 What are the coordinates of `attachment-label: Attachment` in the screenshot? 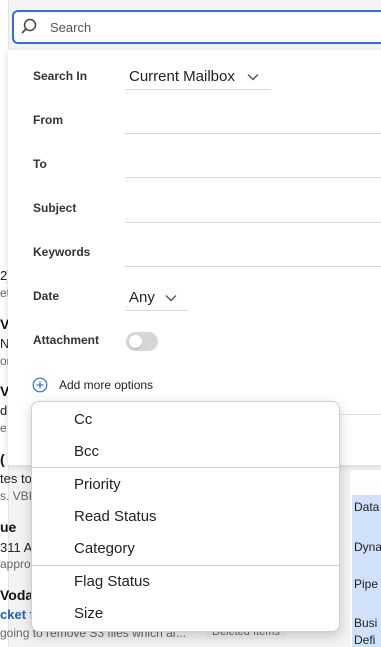 It's located at (66, 340).